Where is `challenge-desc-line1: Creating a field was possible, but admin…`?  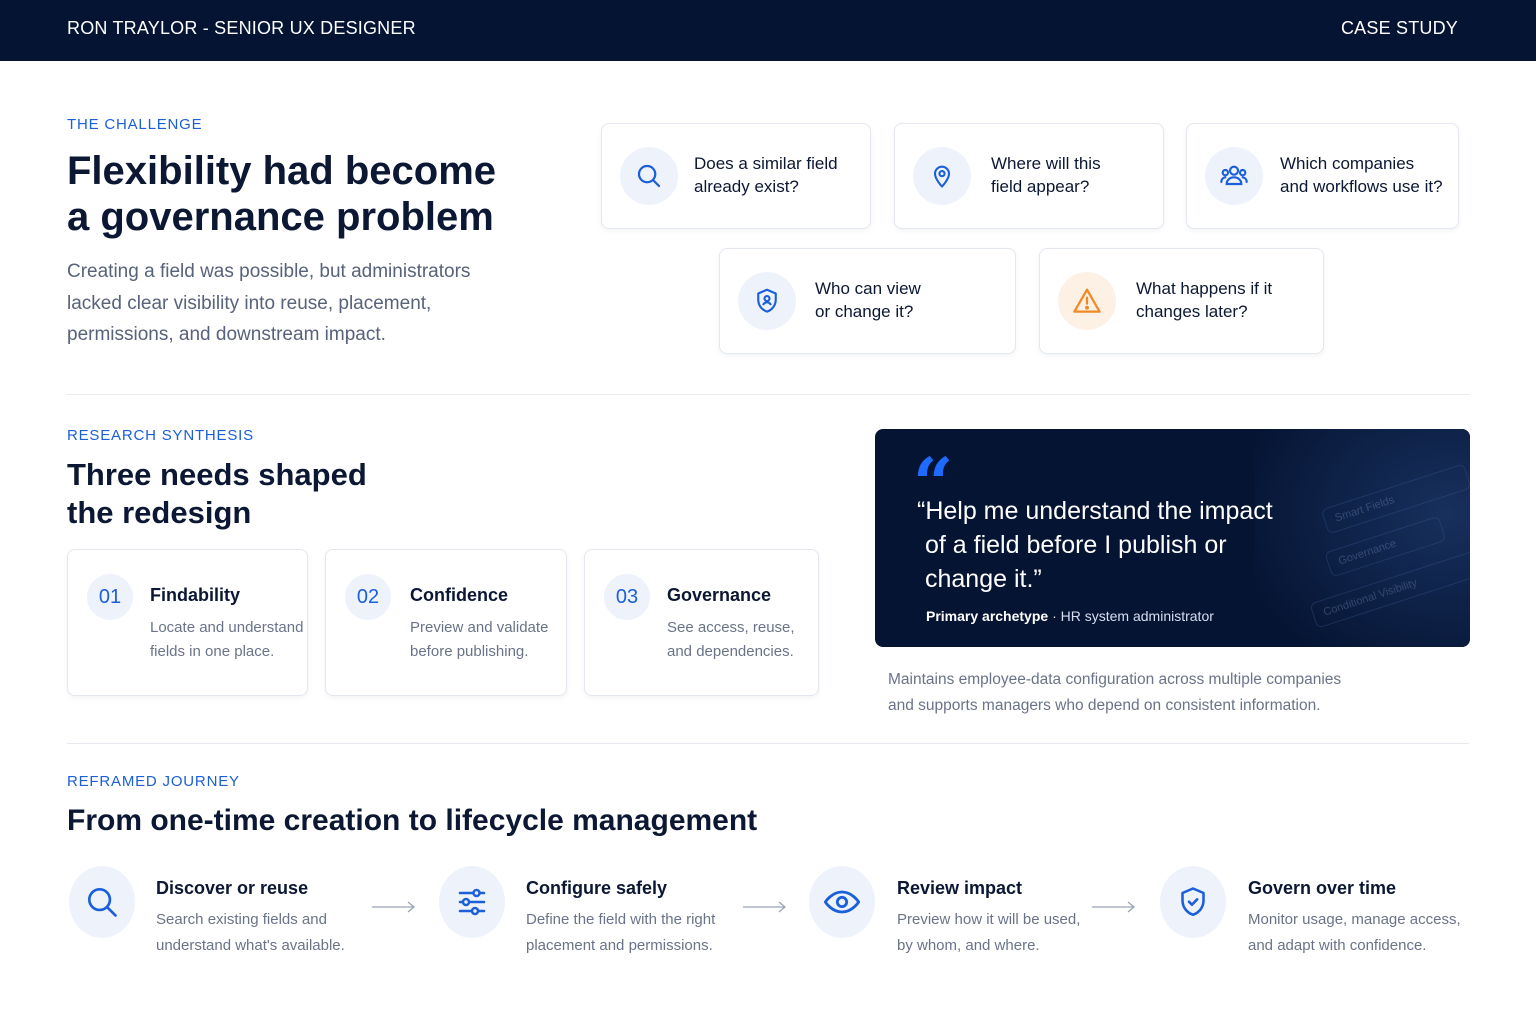 challenge-desc-line1: Creating a field was possible, but admin… is located at coordinates (269, 271).